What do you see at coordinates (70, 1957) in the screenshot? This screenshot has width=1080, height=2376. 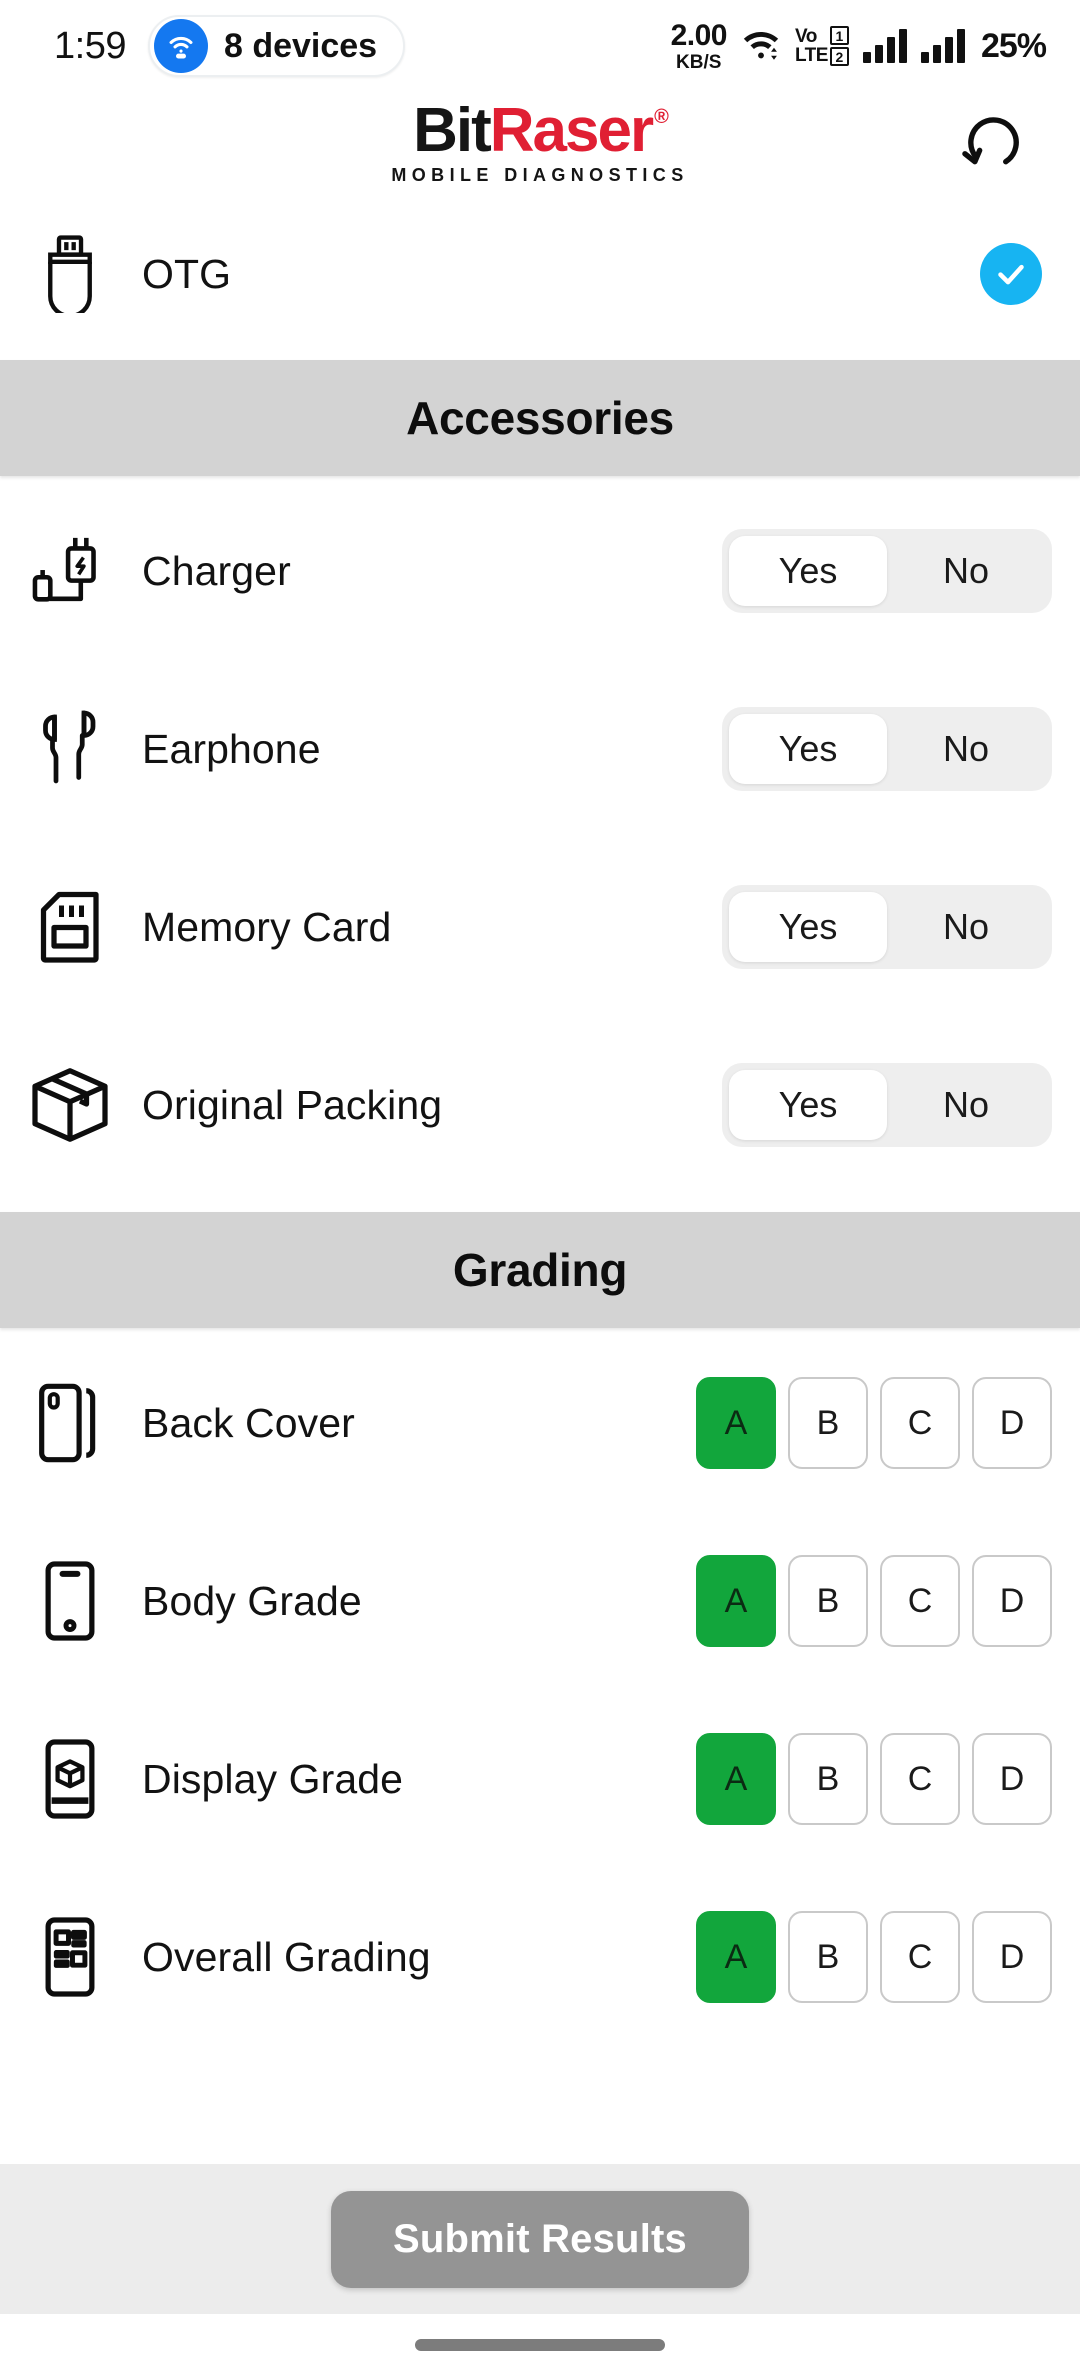 I see `phone-overall-icon` at bounding box center [70, 1957].